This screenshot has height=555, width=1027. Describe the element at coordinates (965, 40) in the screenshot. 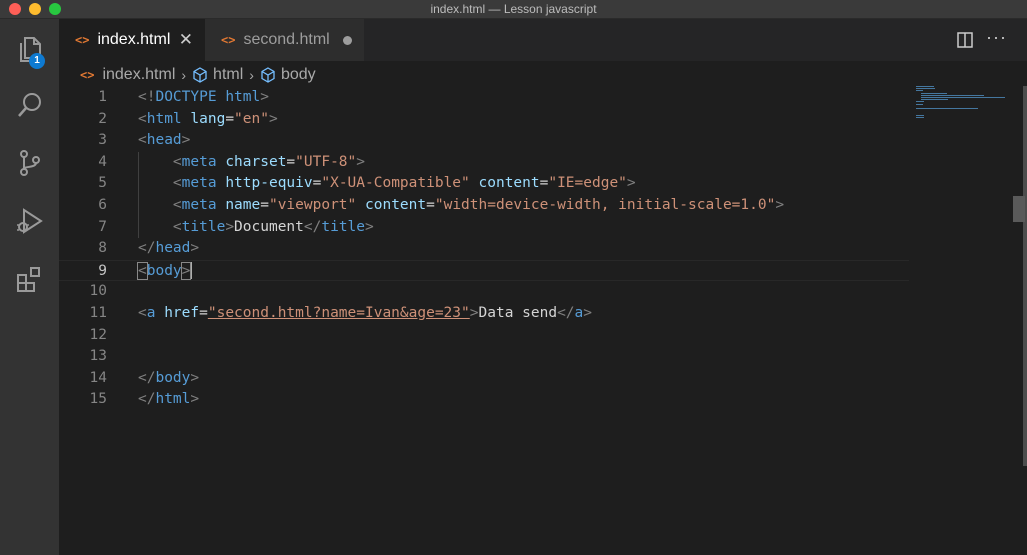

I see `split-editor-icon` at that location.